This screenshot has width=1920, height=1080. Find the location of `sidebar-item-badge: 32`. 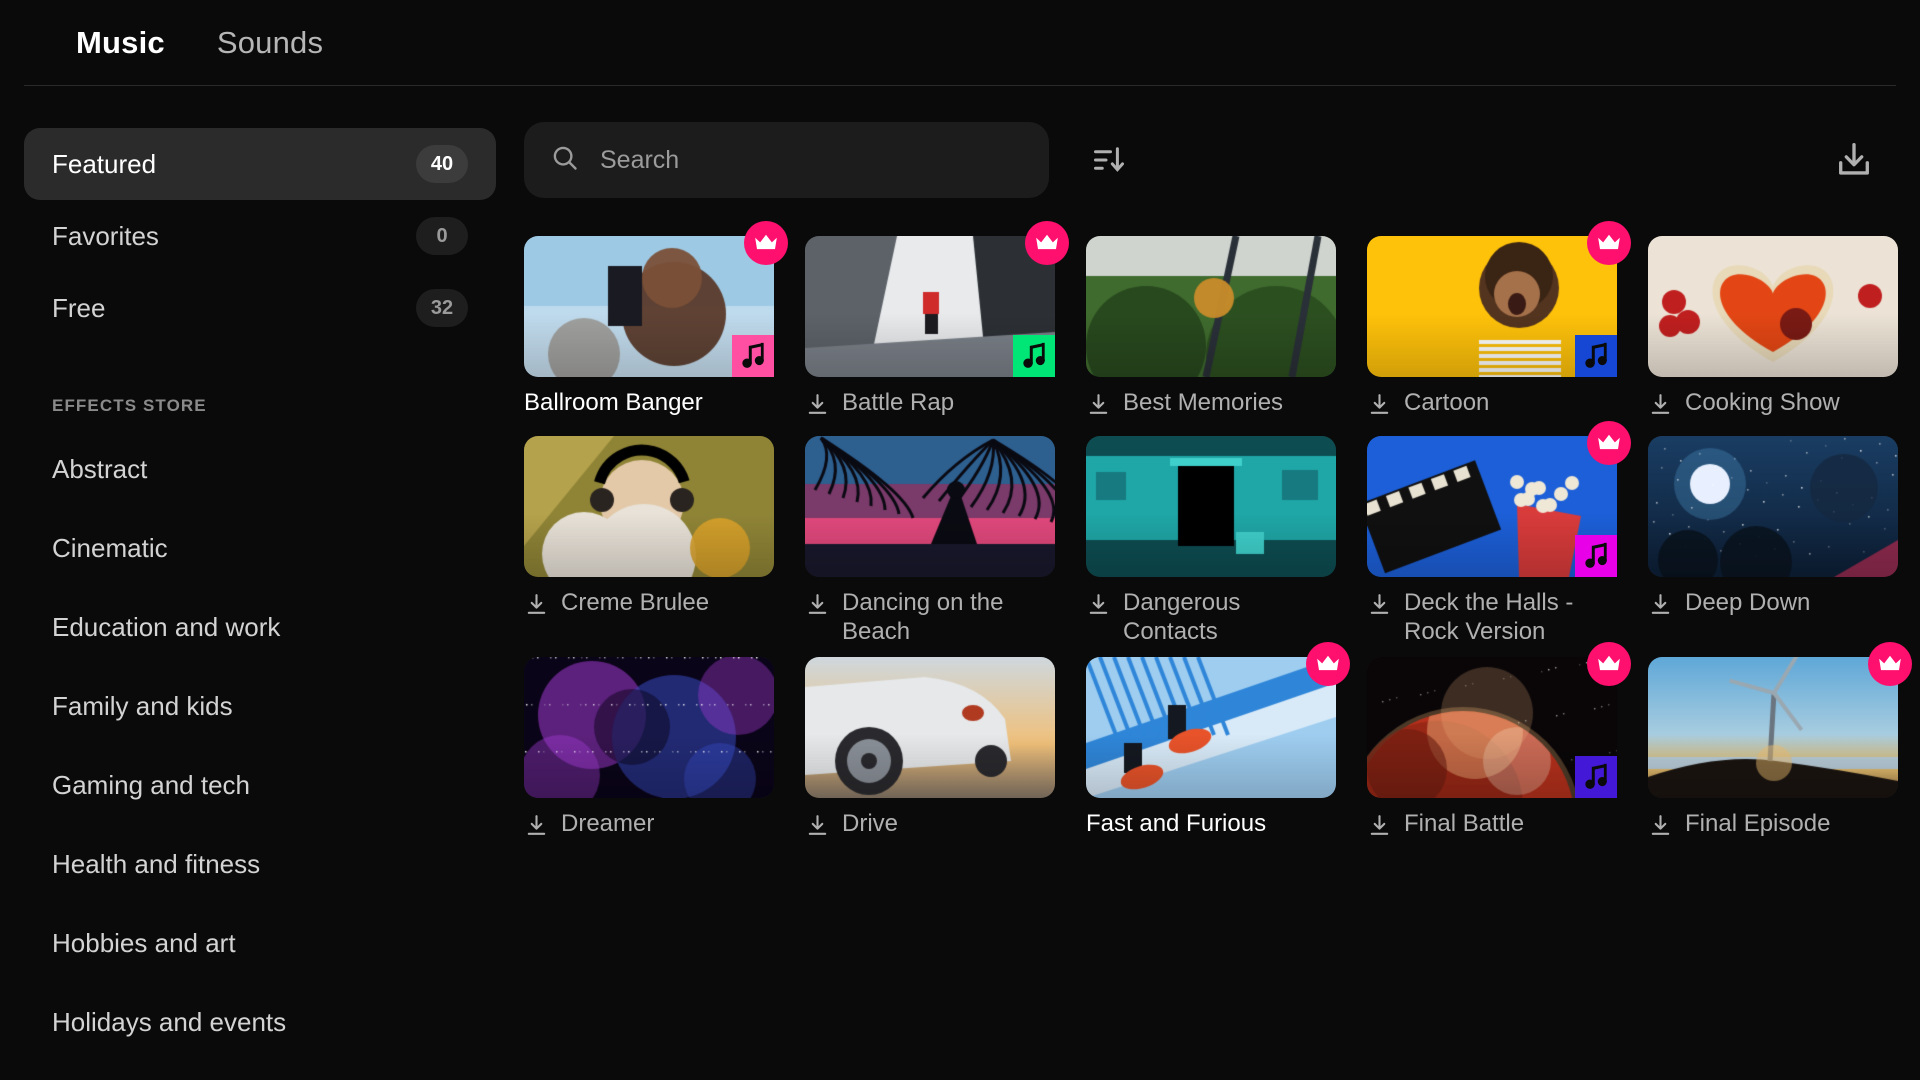

sidebar-item-badge: 32 is located at coordinates (442, 308).